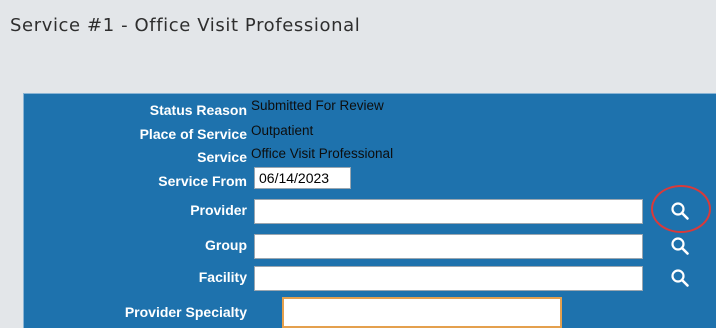 The image size is (716, 328). I want to click on group-field, so click(448, 246).